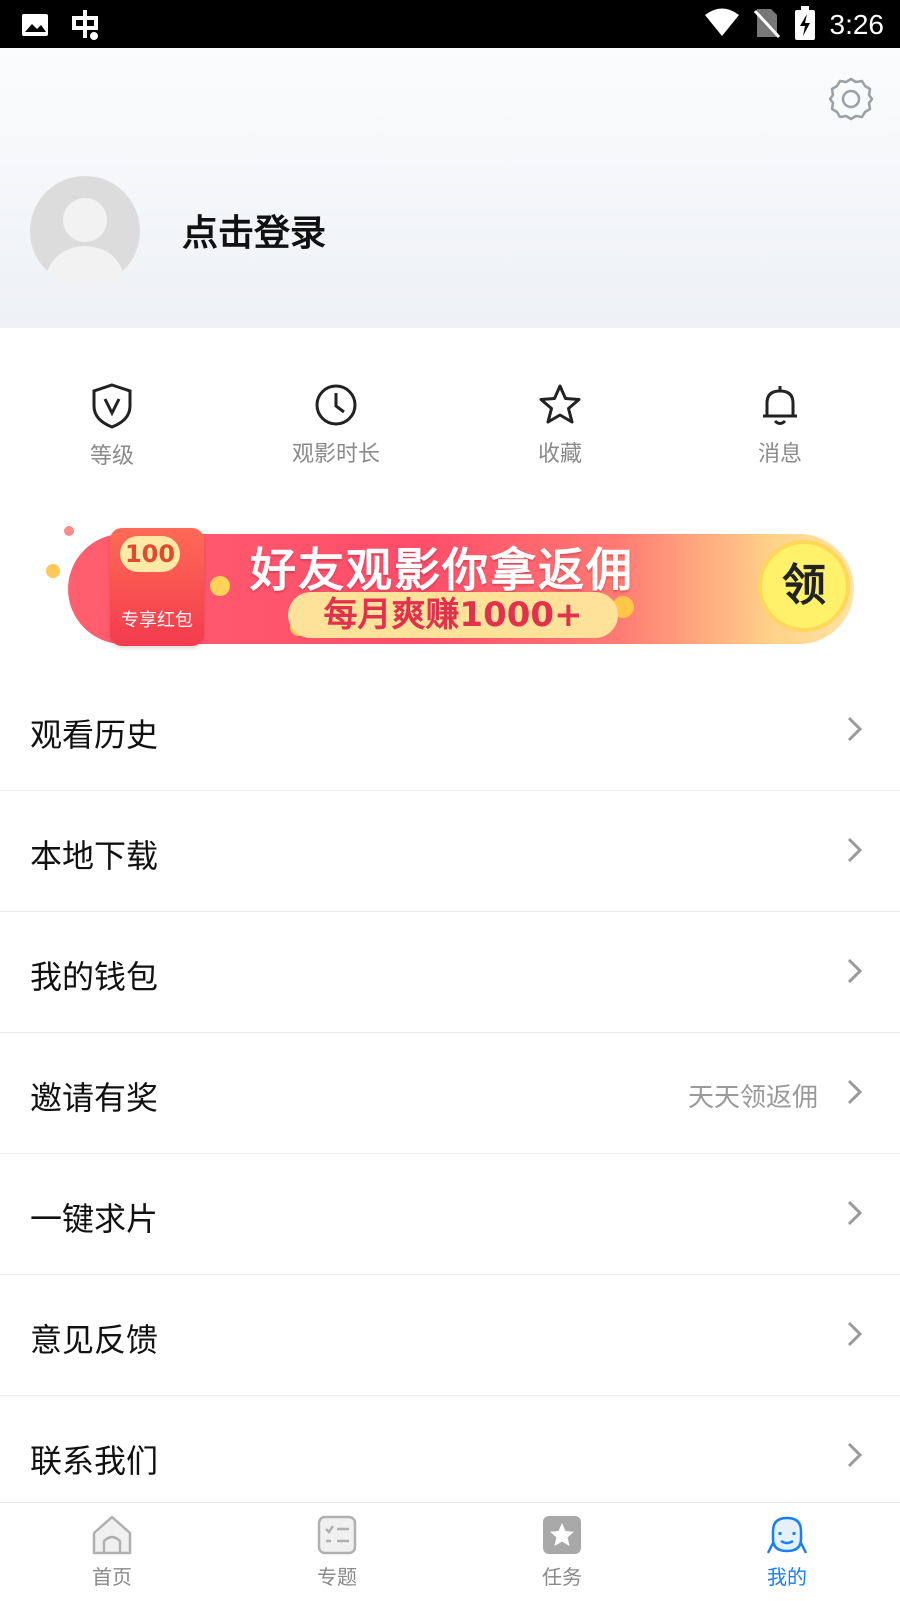 The image size is (900, 1601). Describe the element at coordinates (85, 27) in the screenshot. I see `app-notification-icon` at that location.